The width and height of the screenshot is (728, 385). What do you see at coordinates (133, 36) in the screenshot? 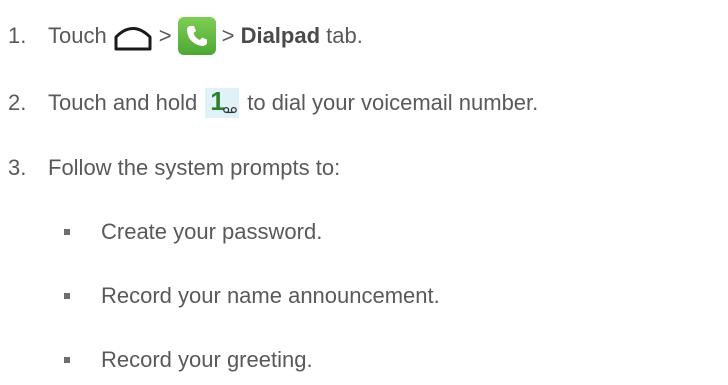
I see `home-icon` at bounding box center [133, 36].